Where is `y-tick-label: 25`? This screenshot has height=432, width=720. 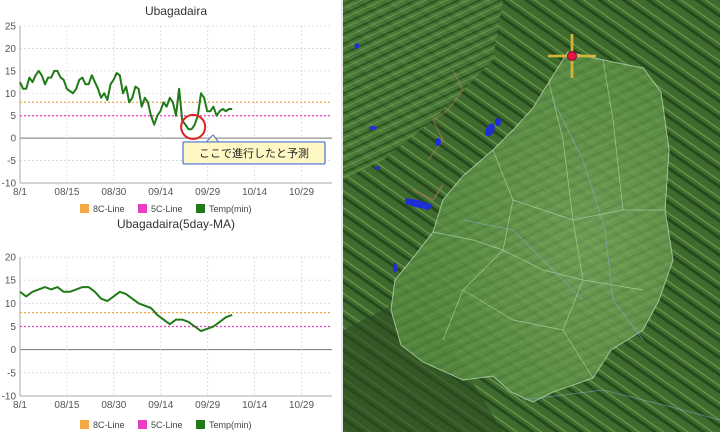
y-tick-label: 25 is located at coordinates (11, 27).